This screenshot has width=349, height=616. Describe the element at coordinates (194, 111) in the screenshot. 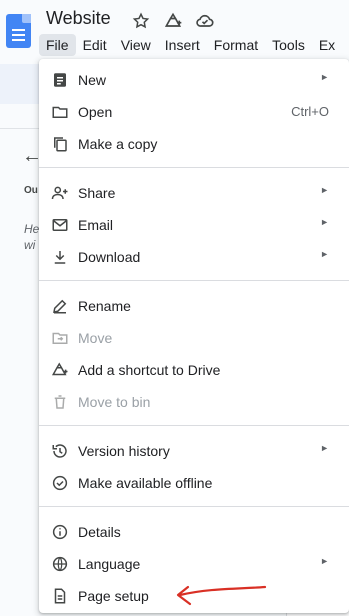

I see `menu-item-open: Open Ctrl+O` at that location.